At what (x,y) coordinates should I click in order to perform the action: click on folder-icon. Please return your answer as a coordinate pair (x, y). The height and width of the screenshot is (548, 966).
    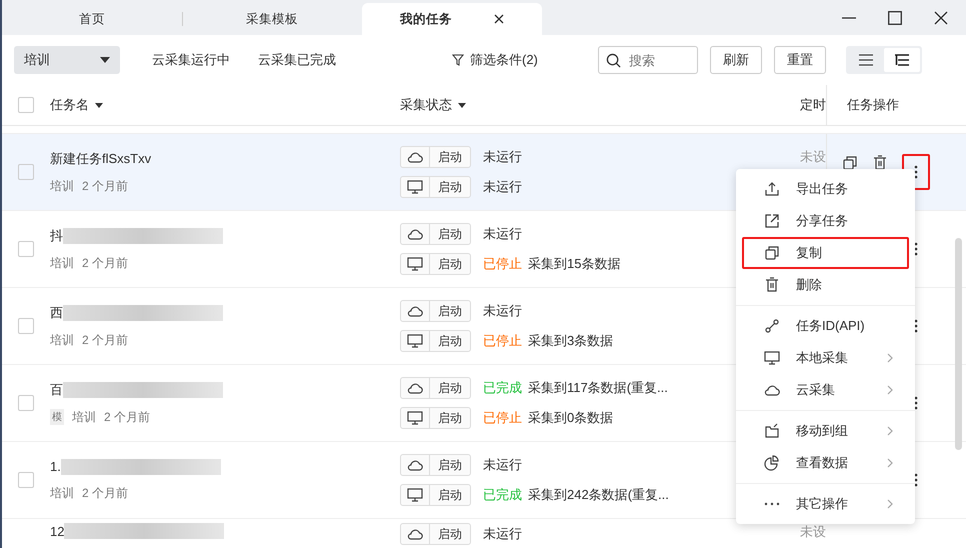
    Looking at the image, I should click on (772, 431).